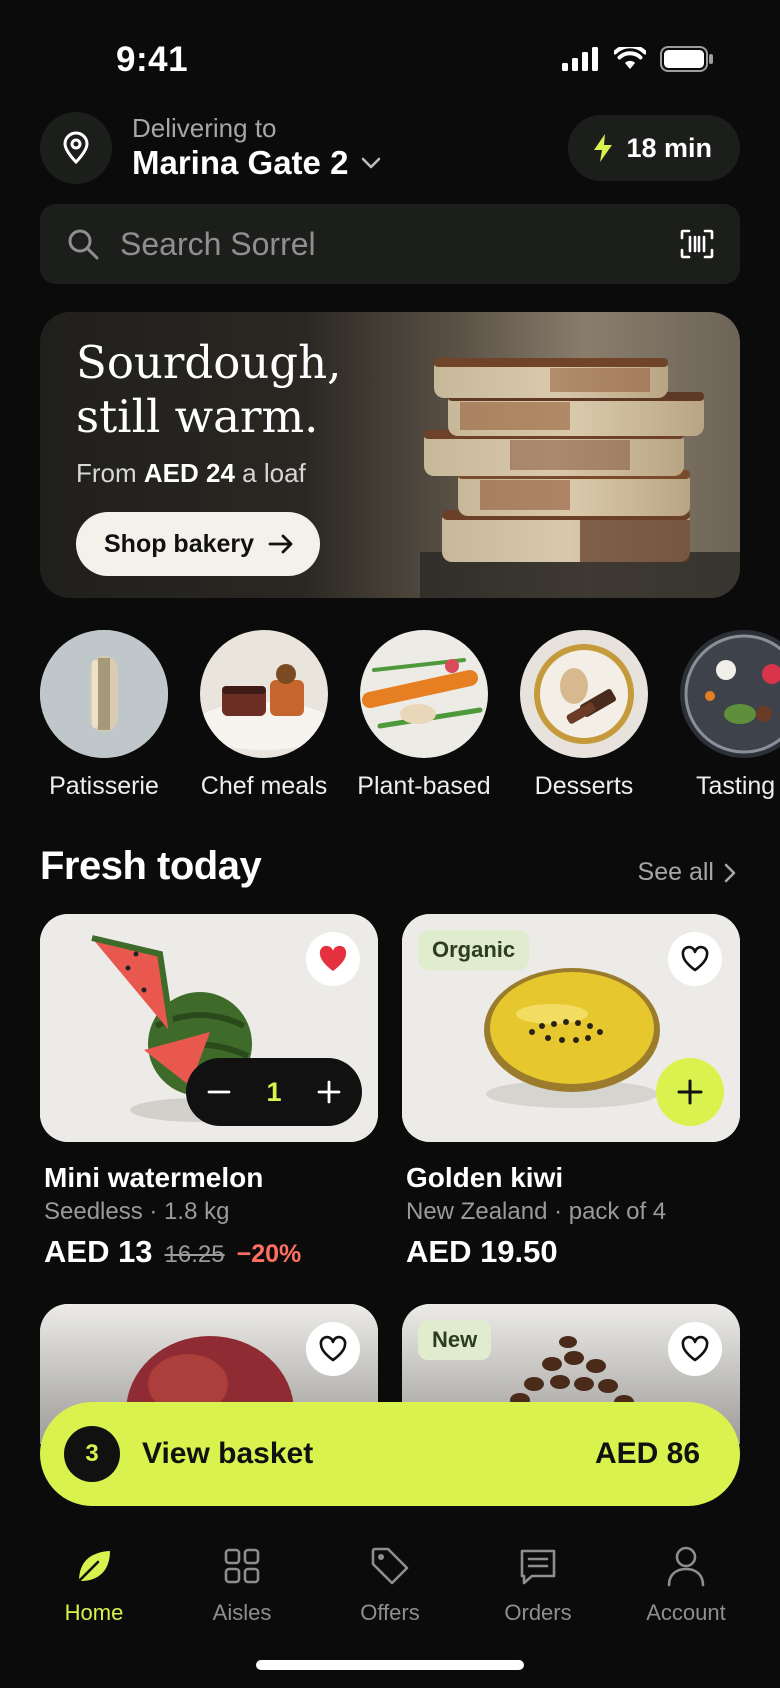  Describe the element at coordinates (137, 1211) in the screenshot. I see `product-meta: Seedless · 1.8 kg` at that location.